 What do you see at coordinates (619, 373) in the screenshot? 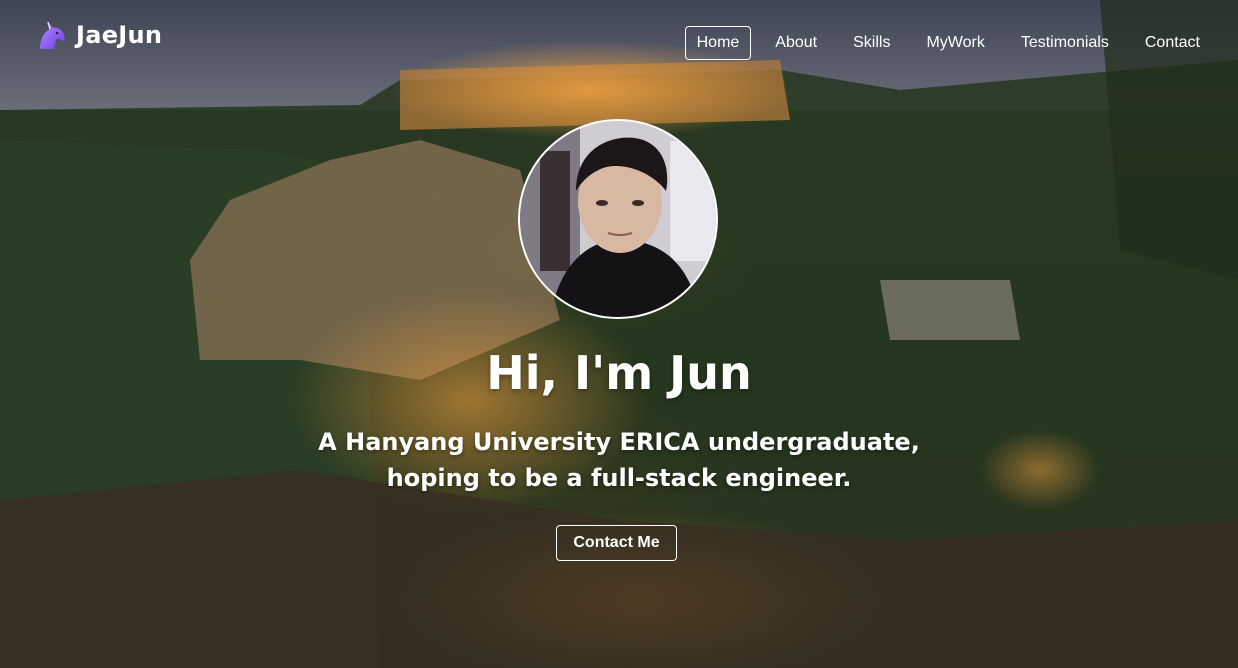
I see `hero-title: Hi, I'm Jun` at bounding box center [619, 373].